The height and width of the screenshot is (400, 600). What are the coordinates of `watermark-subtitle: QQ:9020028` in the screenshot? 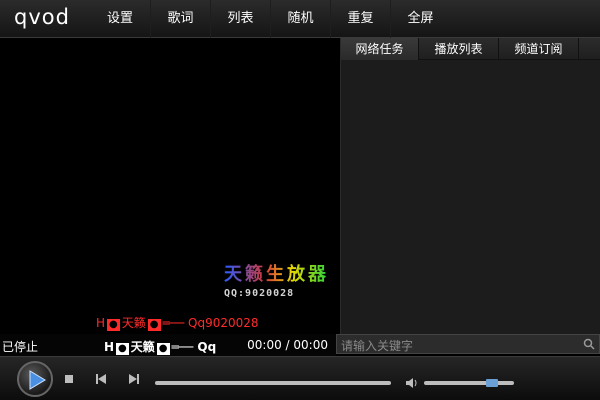 It's located at (259, 293).